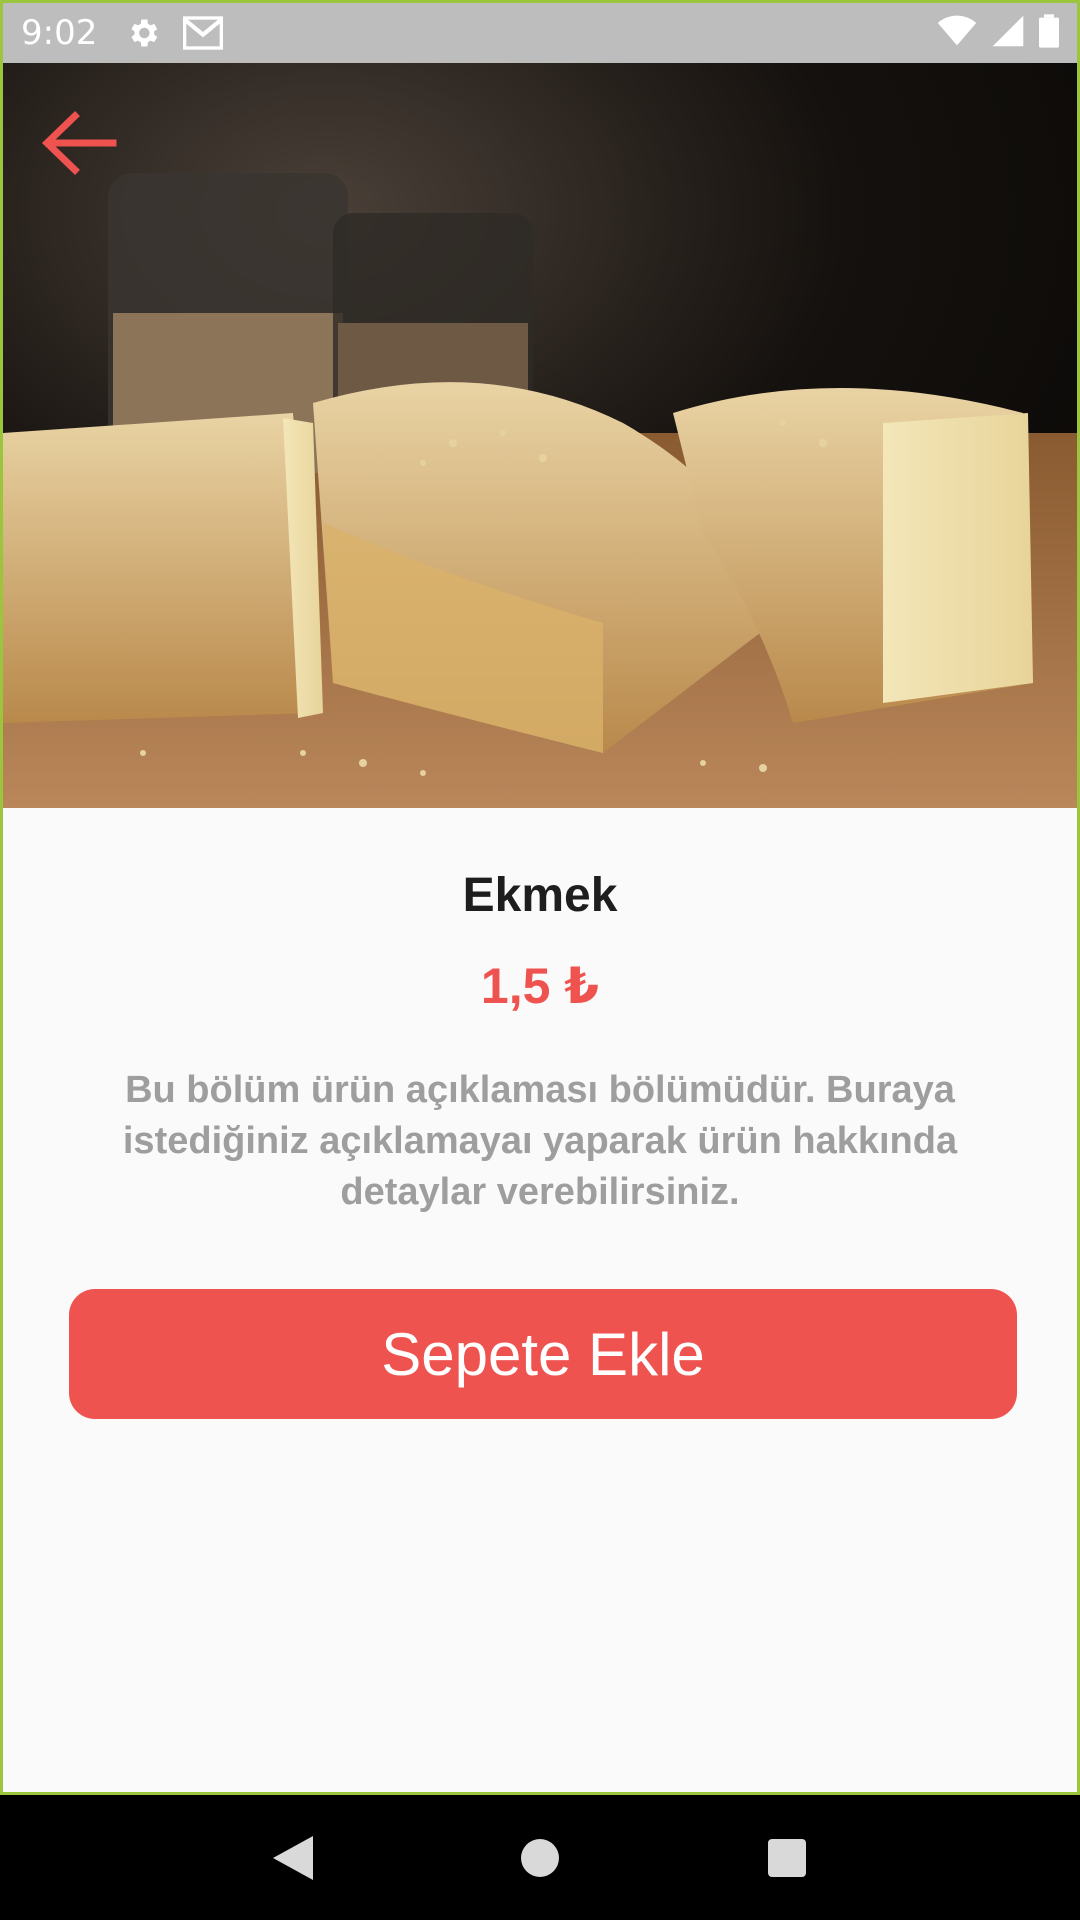 The image size is (1080, 1920). I want to click on nav-back-button, so click(293, 1858).